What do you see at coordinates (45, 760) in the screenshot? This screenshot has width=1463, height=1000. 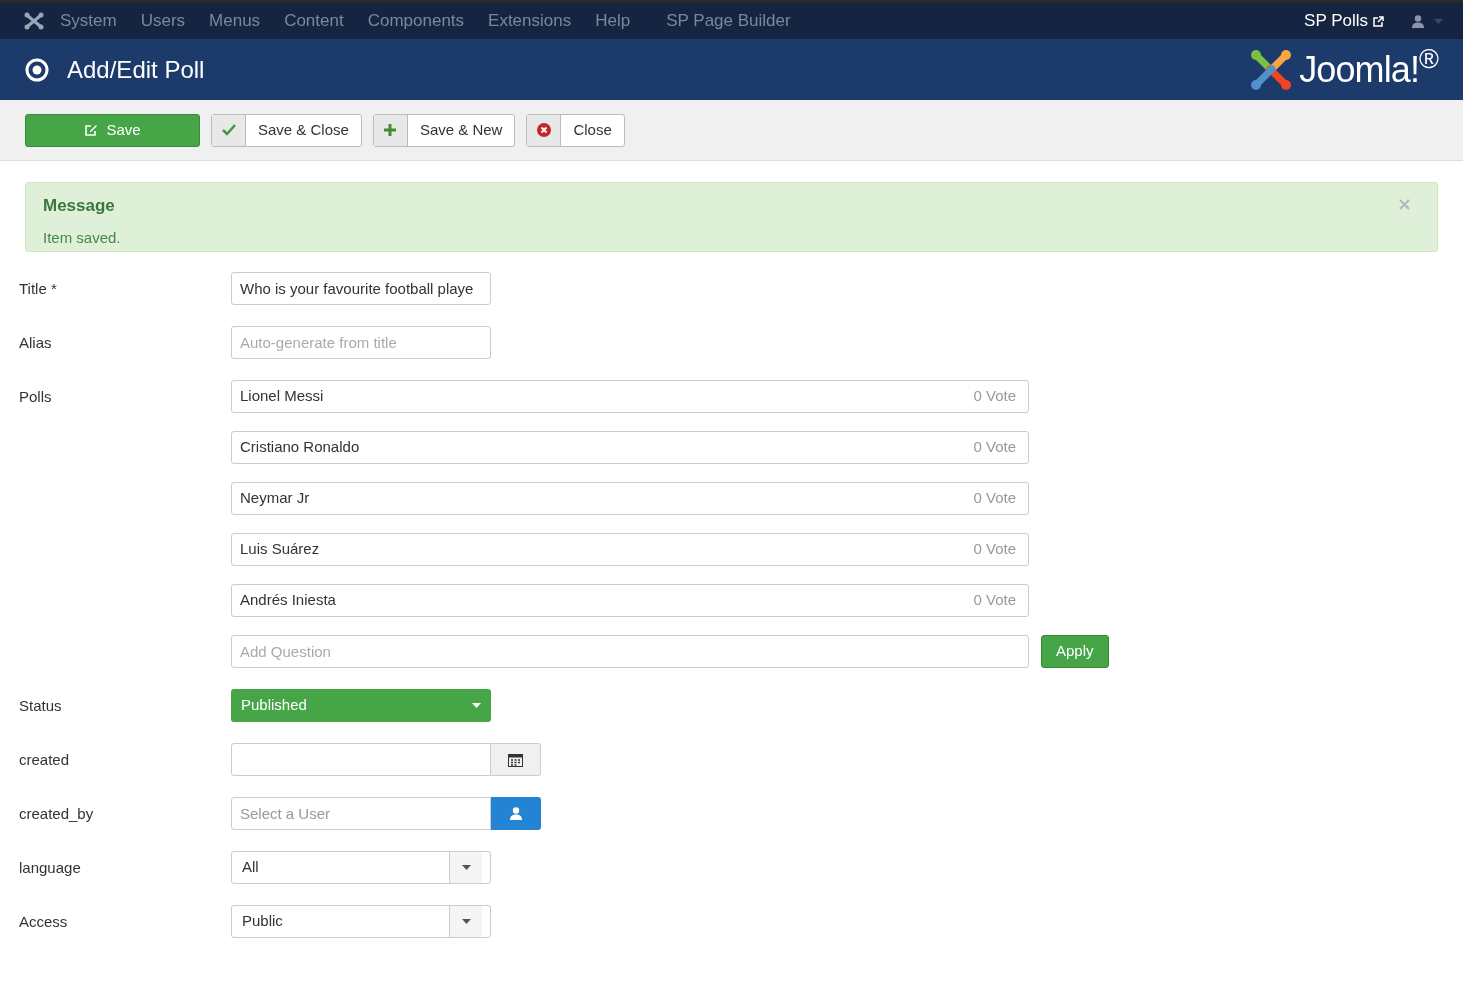 I see `field-label: created` at bounding box center [45, 760].